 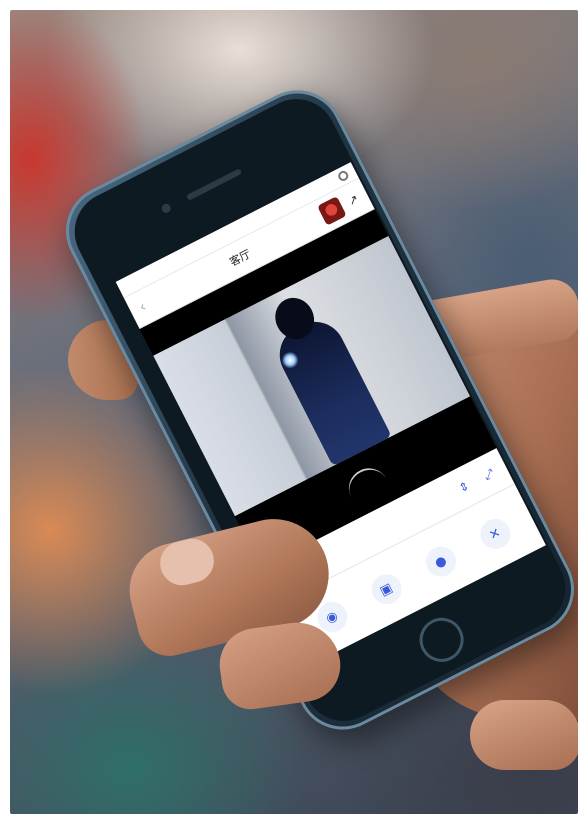 I want to click on share-icon: ↗, so click(x=353, y=199).